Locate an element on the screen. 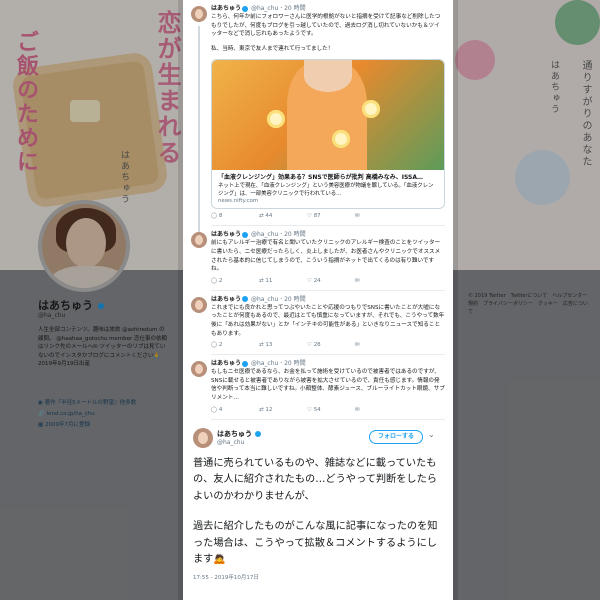 Image resolution: width=600 pixels, height=600 pixels. like-button: ♡ 54 is located at coordinates (331, 410).